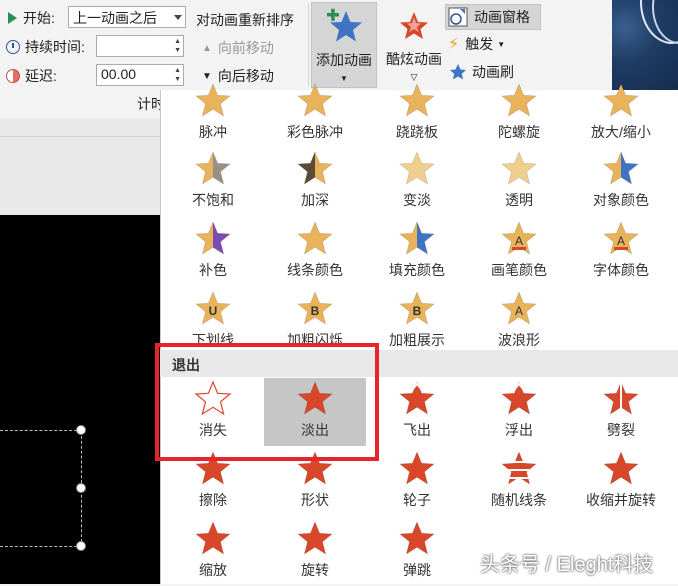 This screenshot has width=678, height=586. What do you see at coordinates (519, 270) in the screenshot?
I see `animation-option-label: 画笔颜色` at bounding box center [519, 270].